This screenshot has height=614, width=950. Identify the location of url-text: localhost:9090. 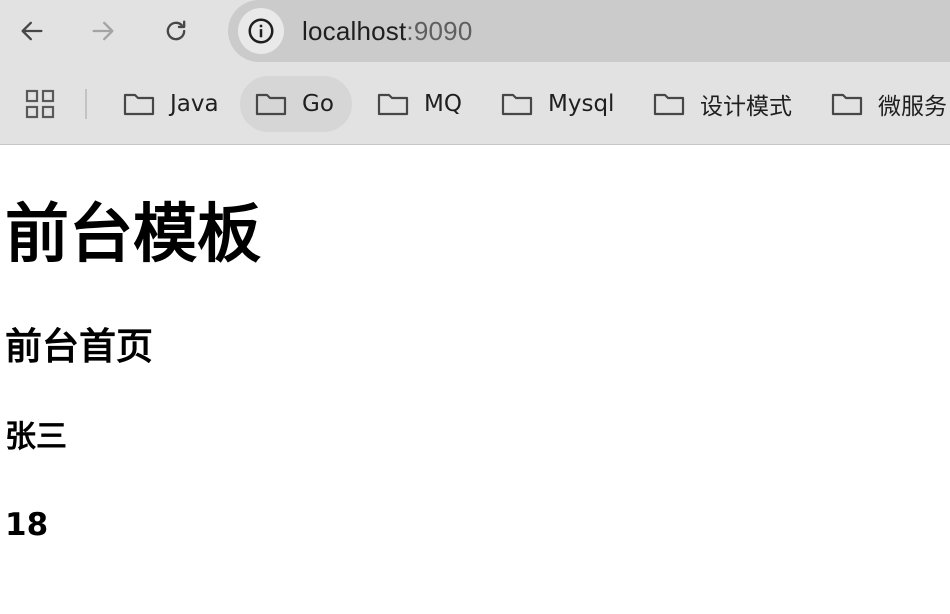
(387, 31).